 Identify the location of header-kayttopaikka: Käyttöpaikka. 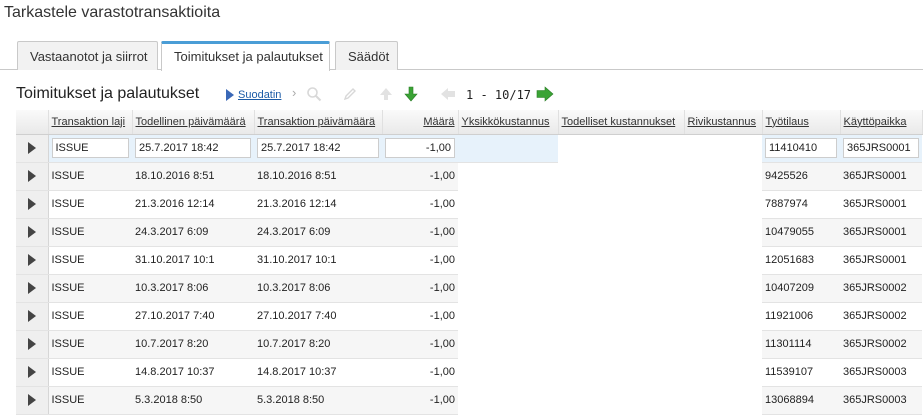
(881, 122).